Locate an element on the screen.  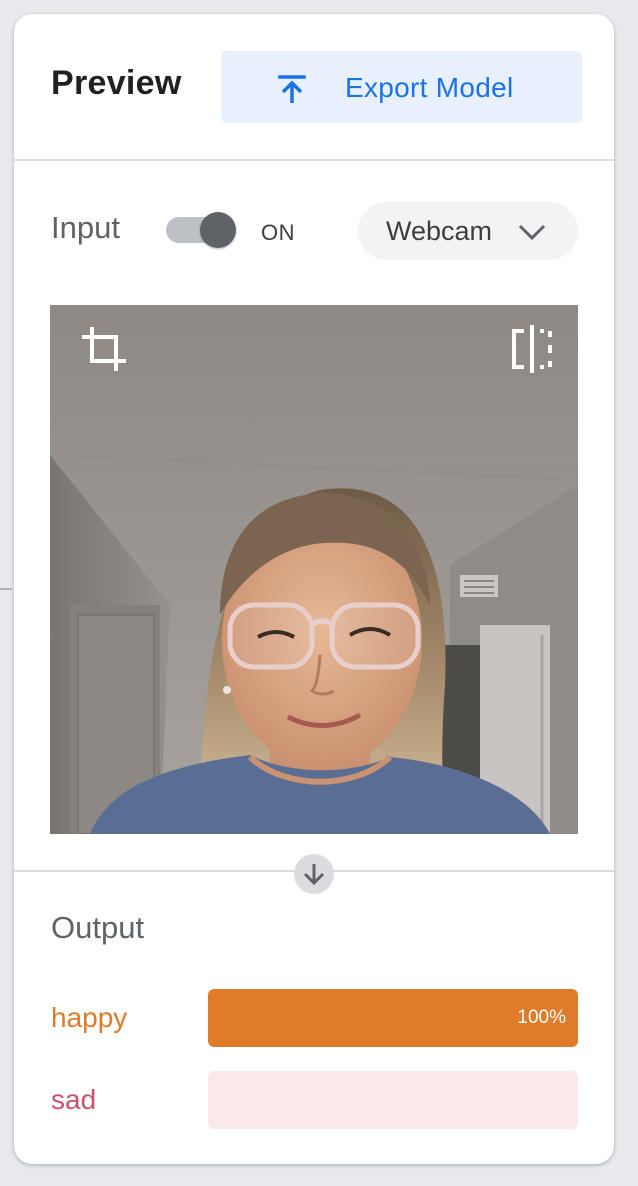
flip-horizontal-icon is located at coordinates (532, 349).